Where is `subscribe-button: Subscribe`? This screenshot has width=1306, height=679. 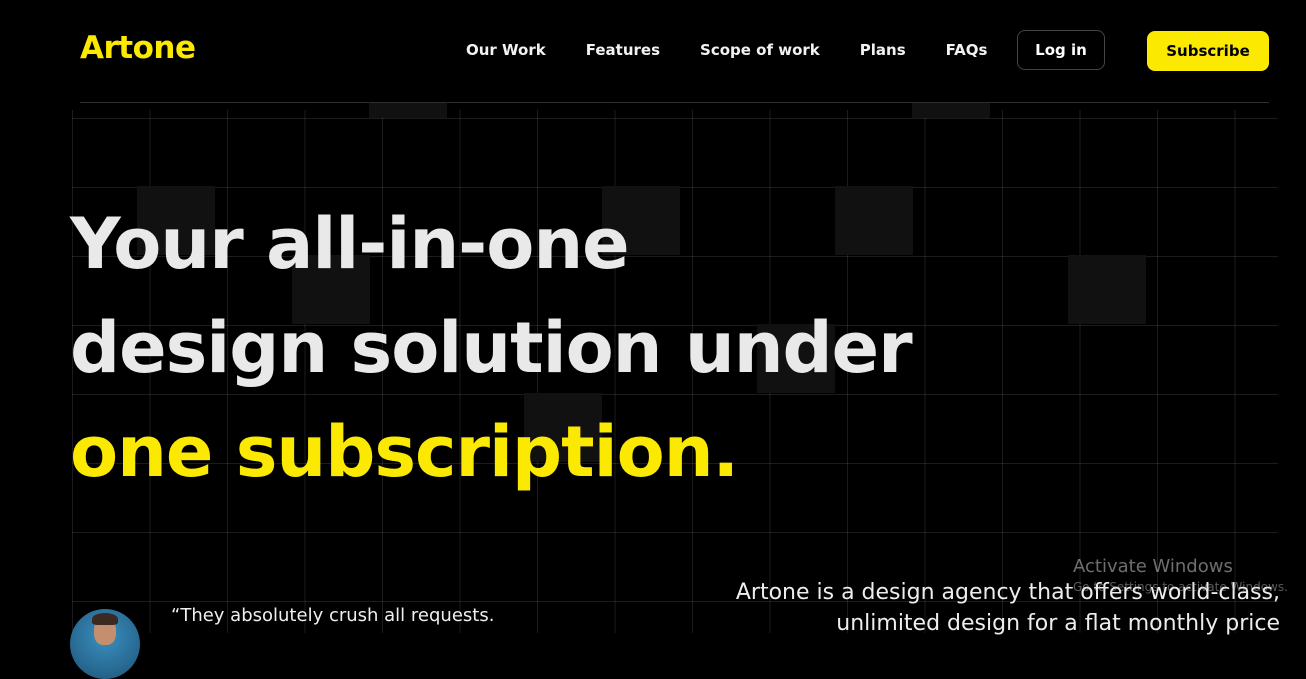 subscribe-button: Subscribe is located at coordinates (1208, 51).